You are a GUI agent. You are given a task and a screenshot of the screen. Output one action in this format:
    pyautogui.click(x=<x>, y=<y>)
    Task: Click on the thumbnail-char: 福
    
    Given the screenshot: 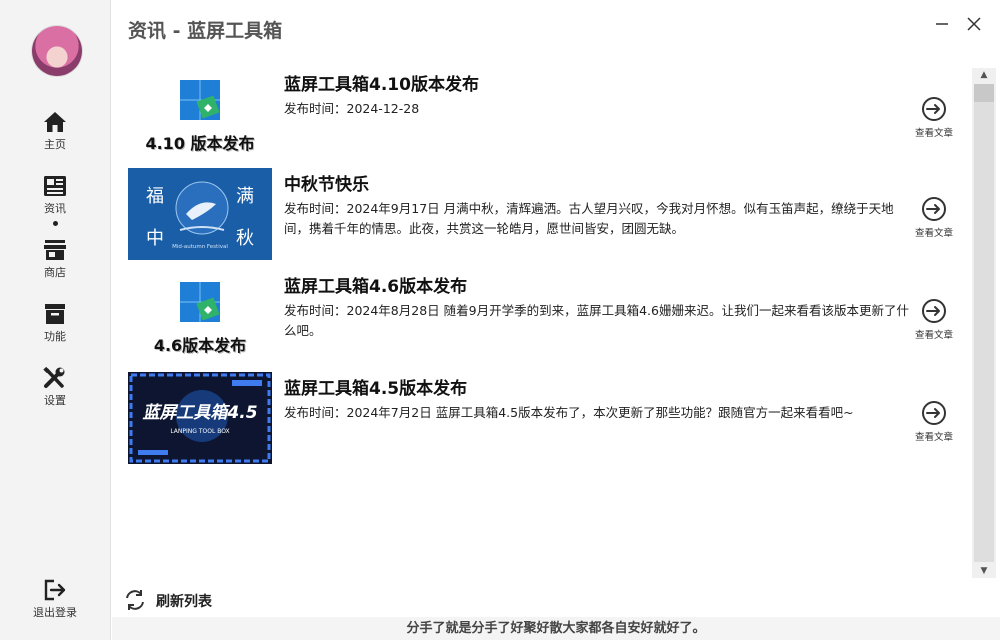 What is the action you would take?
    pyautogui.click(x=155, y=196)
    